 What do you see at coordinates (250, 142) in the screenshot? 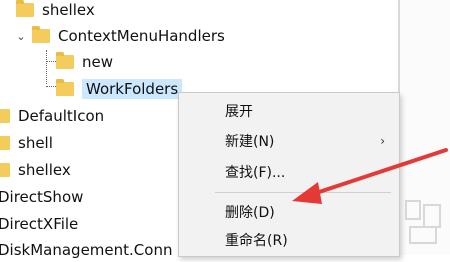
I see `menu-item-label: 新建(N)` at bounding box center [250, 142].